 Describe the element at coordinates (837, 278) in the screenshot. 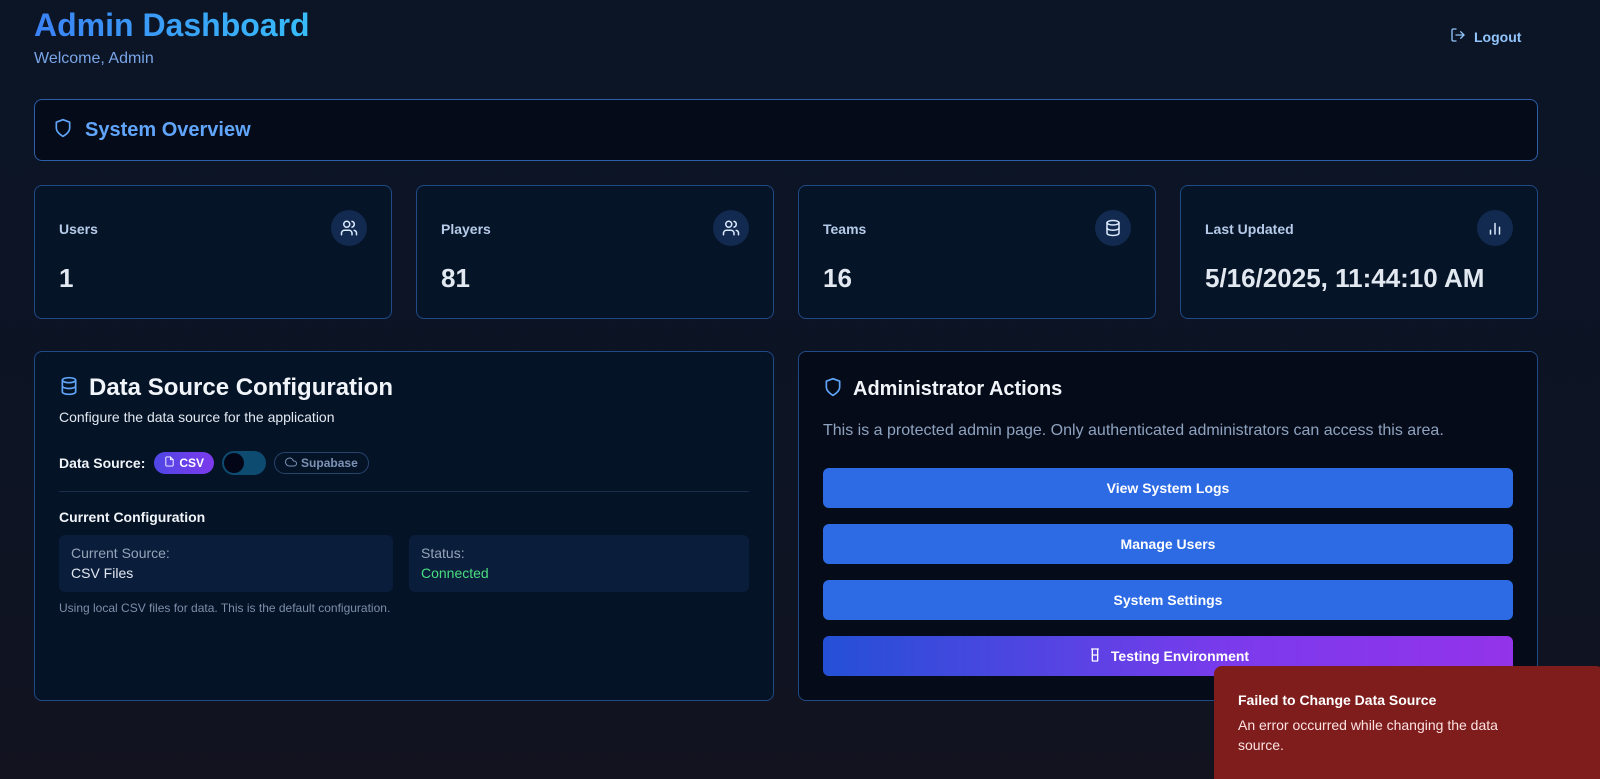

I see `stat-value: 16` at that location.